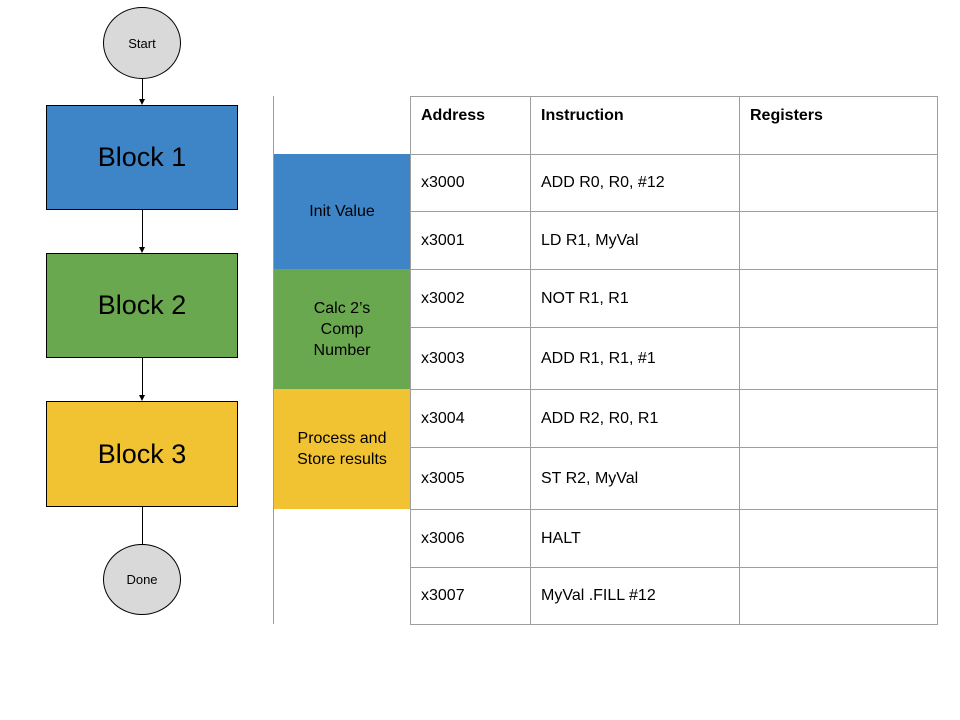 This screenshot has height=720, width=960. I want to click on done-label: Done, so click(142, 579).